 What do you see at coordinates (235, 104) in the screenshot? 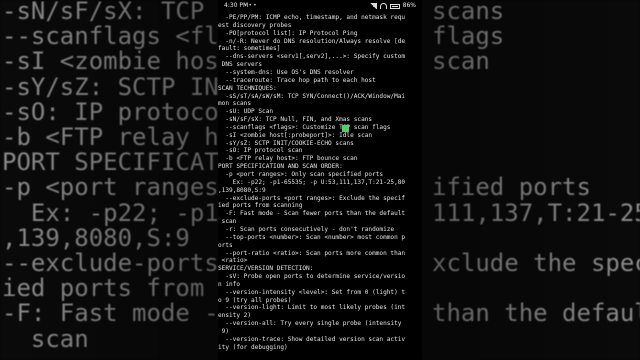
I see `terminal-line: mon scans` at bounding box center [235, 104].